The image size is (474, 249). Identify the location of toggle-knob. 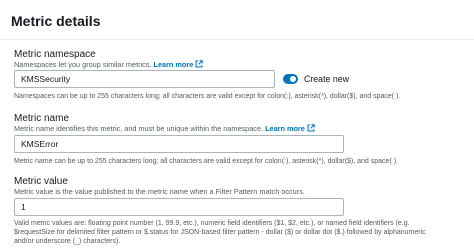
(293, 79).